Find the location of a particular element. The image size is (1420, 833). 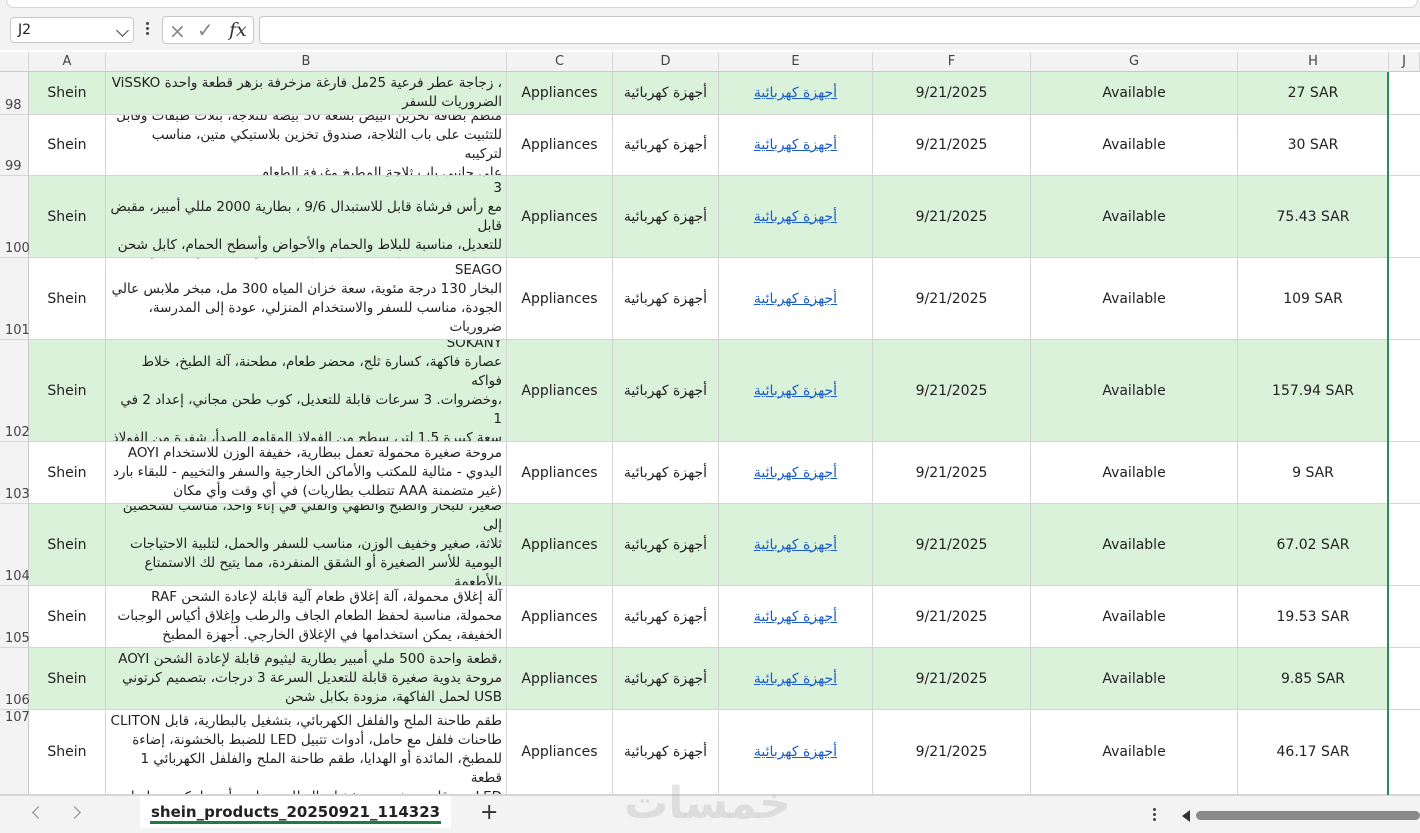

enter-icon: ✓ is located at coordinates (205, 30).